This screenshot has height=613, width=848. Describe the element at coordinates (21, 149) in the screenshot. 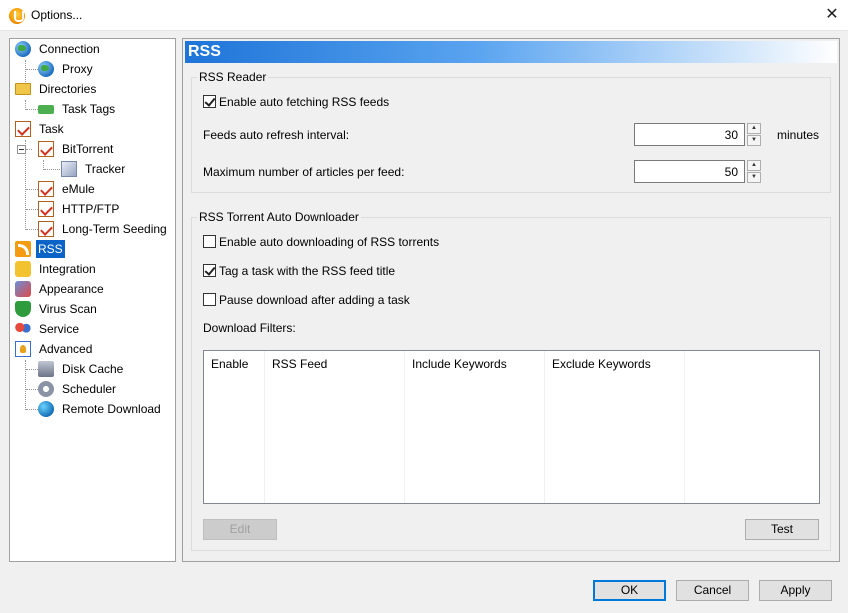

I see `bittorrent-expander` at that location.